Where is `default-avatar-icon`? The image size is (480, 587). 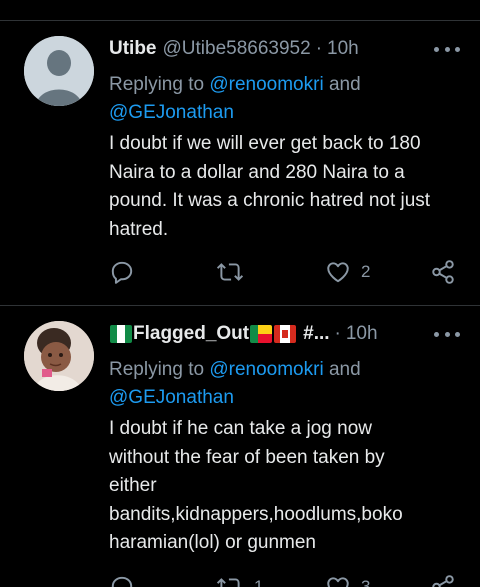 default-avatar-icon is located at coordinates (59, 71).